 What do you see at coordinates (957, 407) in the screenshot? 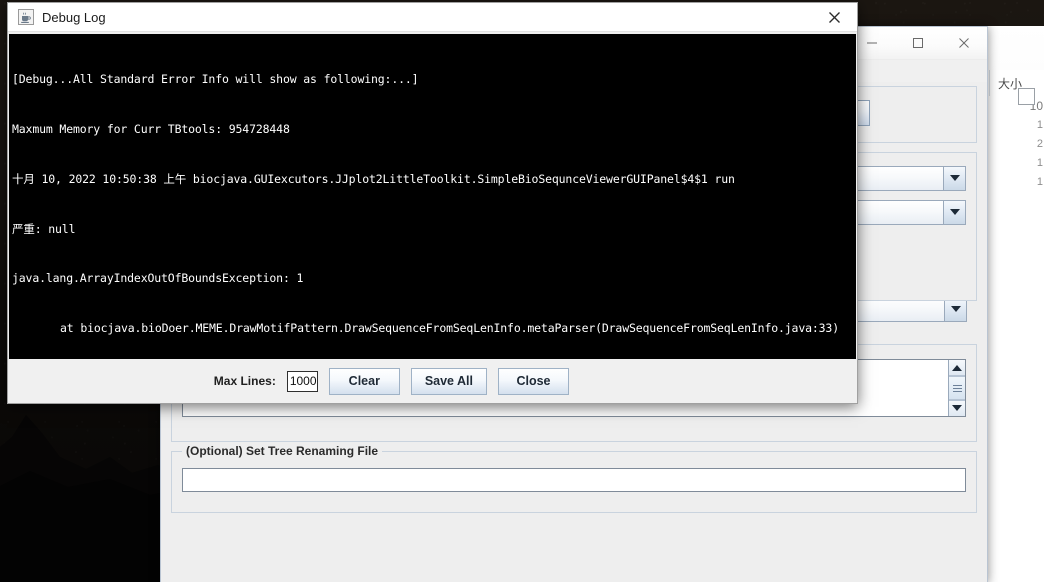
I see `scroll-down-icon` at bounding box center [957, 407].